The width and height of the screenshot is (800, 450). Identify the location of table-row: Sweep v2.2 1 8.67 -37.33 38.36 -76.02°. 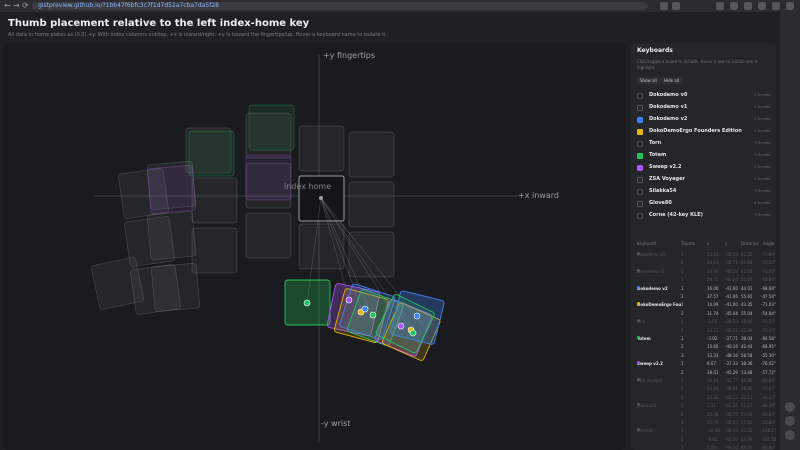
(705, 364).